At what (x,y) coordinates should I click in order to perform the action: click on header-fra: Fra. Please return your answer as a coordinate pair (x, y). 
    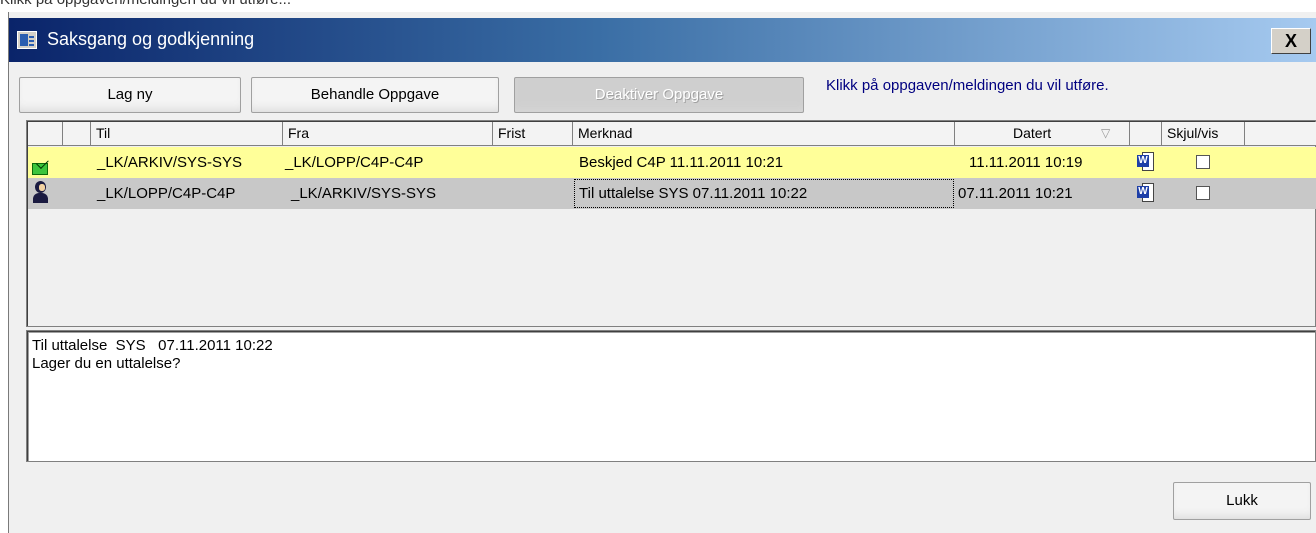
    Looking at the image, I should click on (388, 134).